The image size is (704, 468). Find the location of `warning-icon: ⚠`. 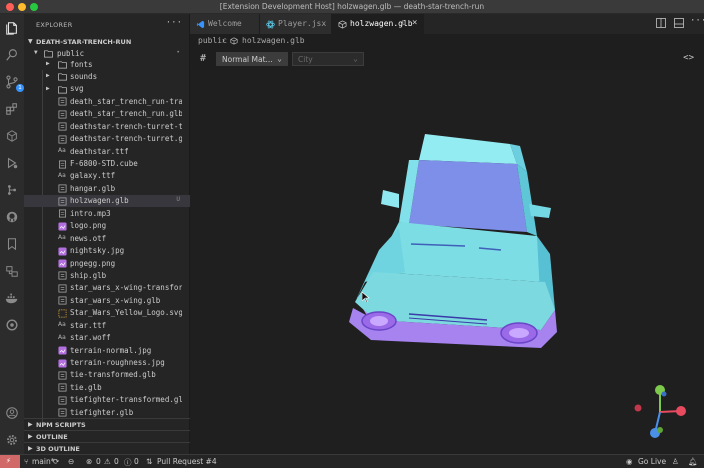

warning-icon: ⚠ is located at coordinates (107, 461).